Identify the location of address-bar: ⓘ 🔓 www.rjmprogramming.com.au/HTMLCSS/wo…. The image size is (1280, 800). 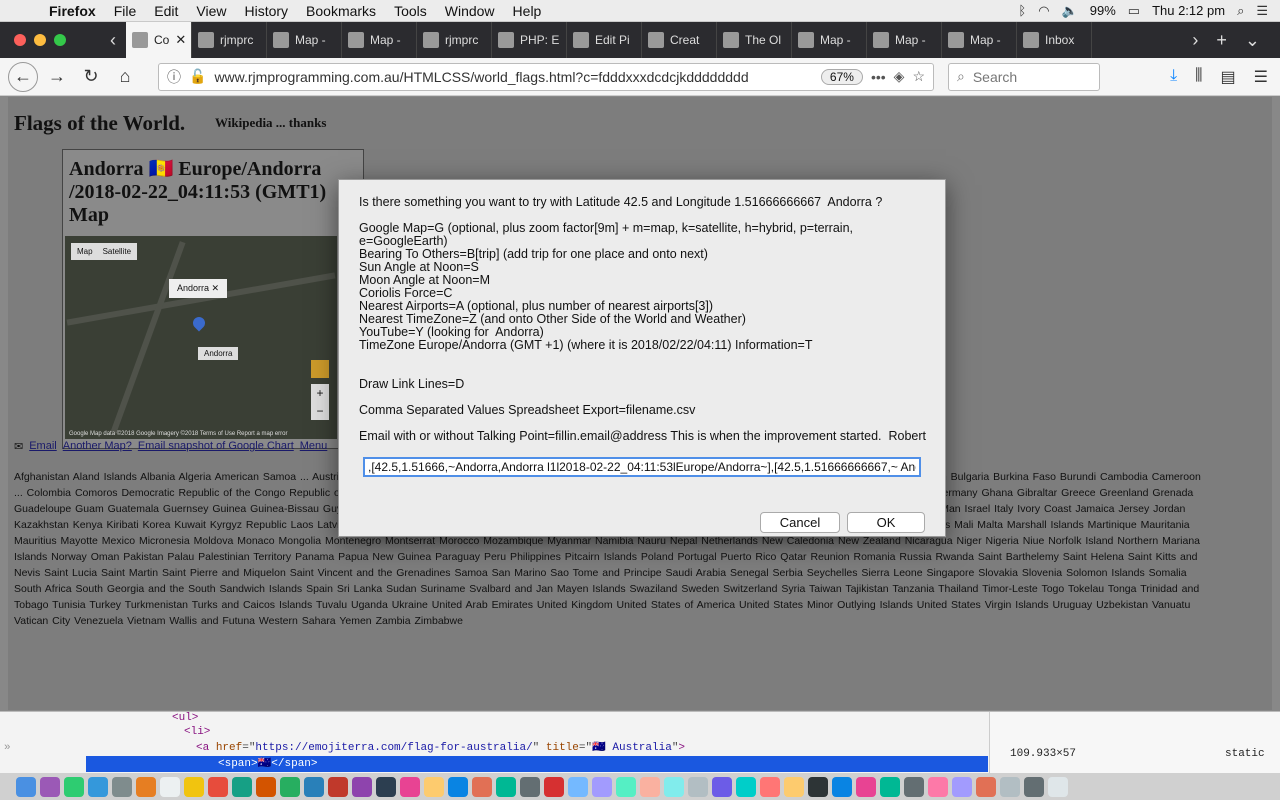
(546, 76).